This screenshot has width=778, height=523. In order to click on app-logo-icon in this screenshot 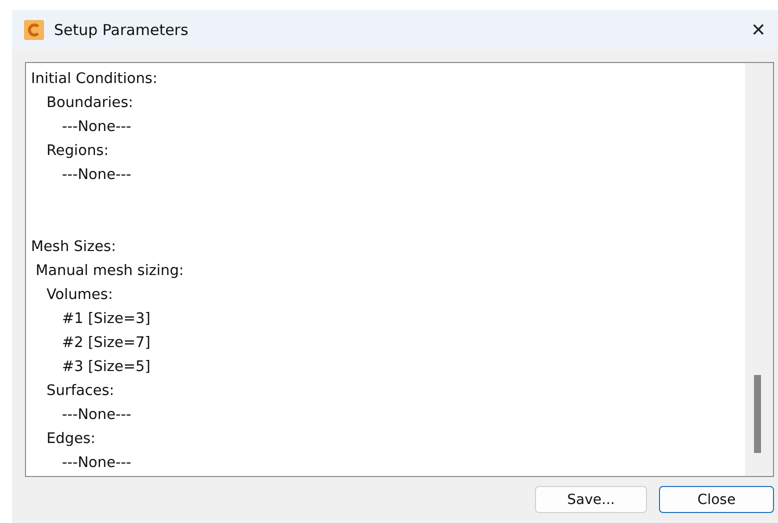, I will do `click(34, 30)`.